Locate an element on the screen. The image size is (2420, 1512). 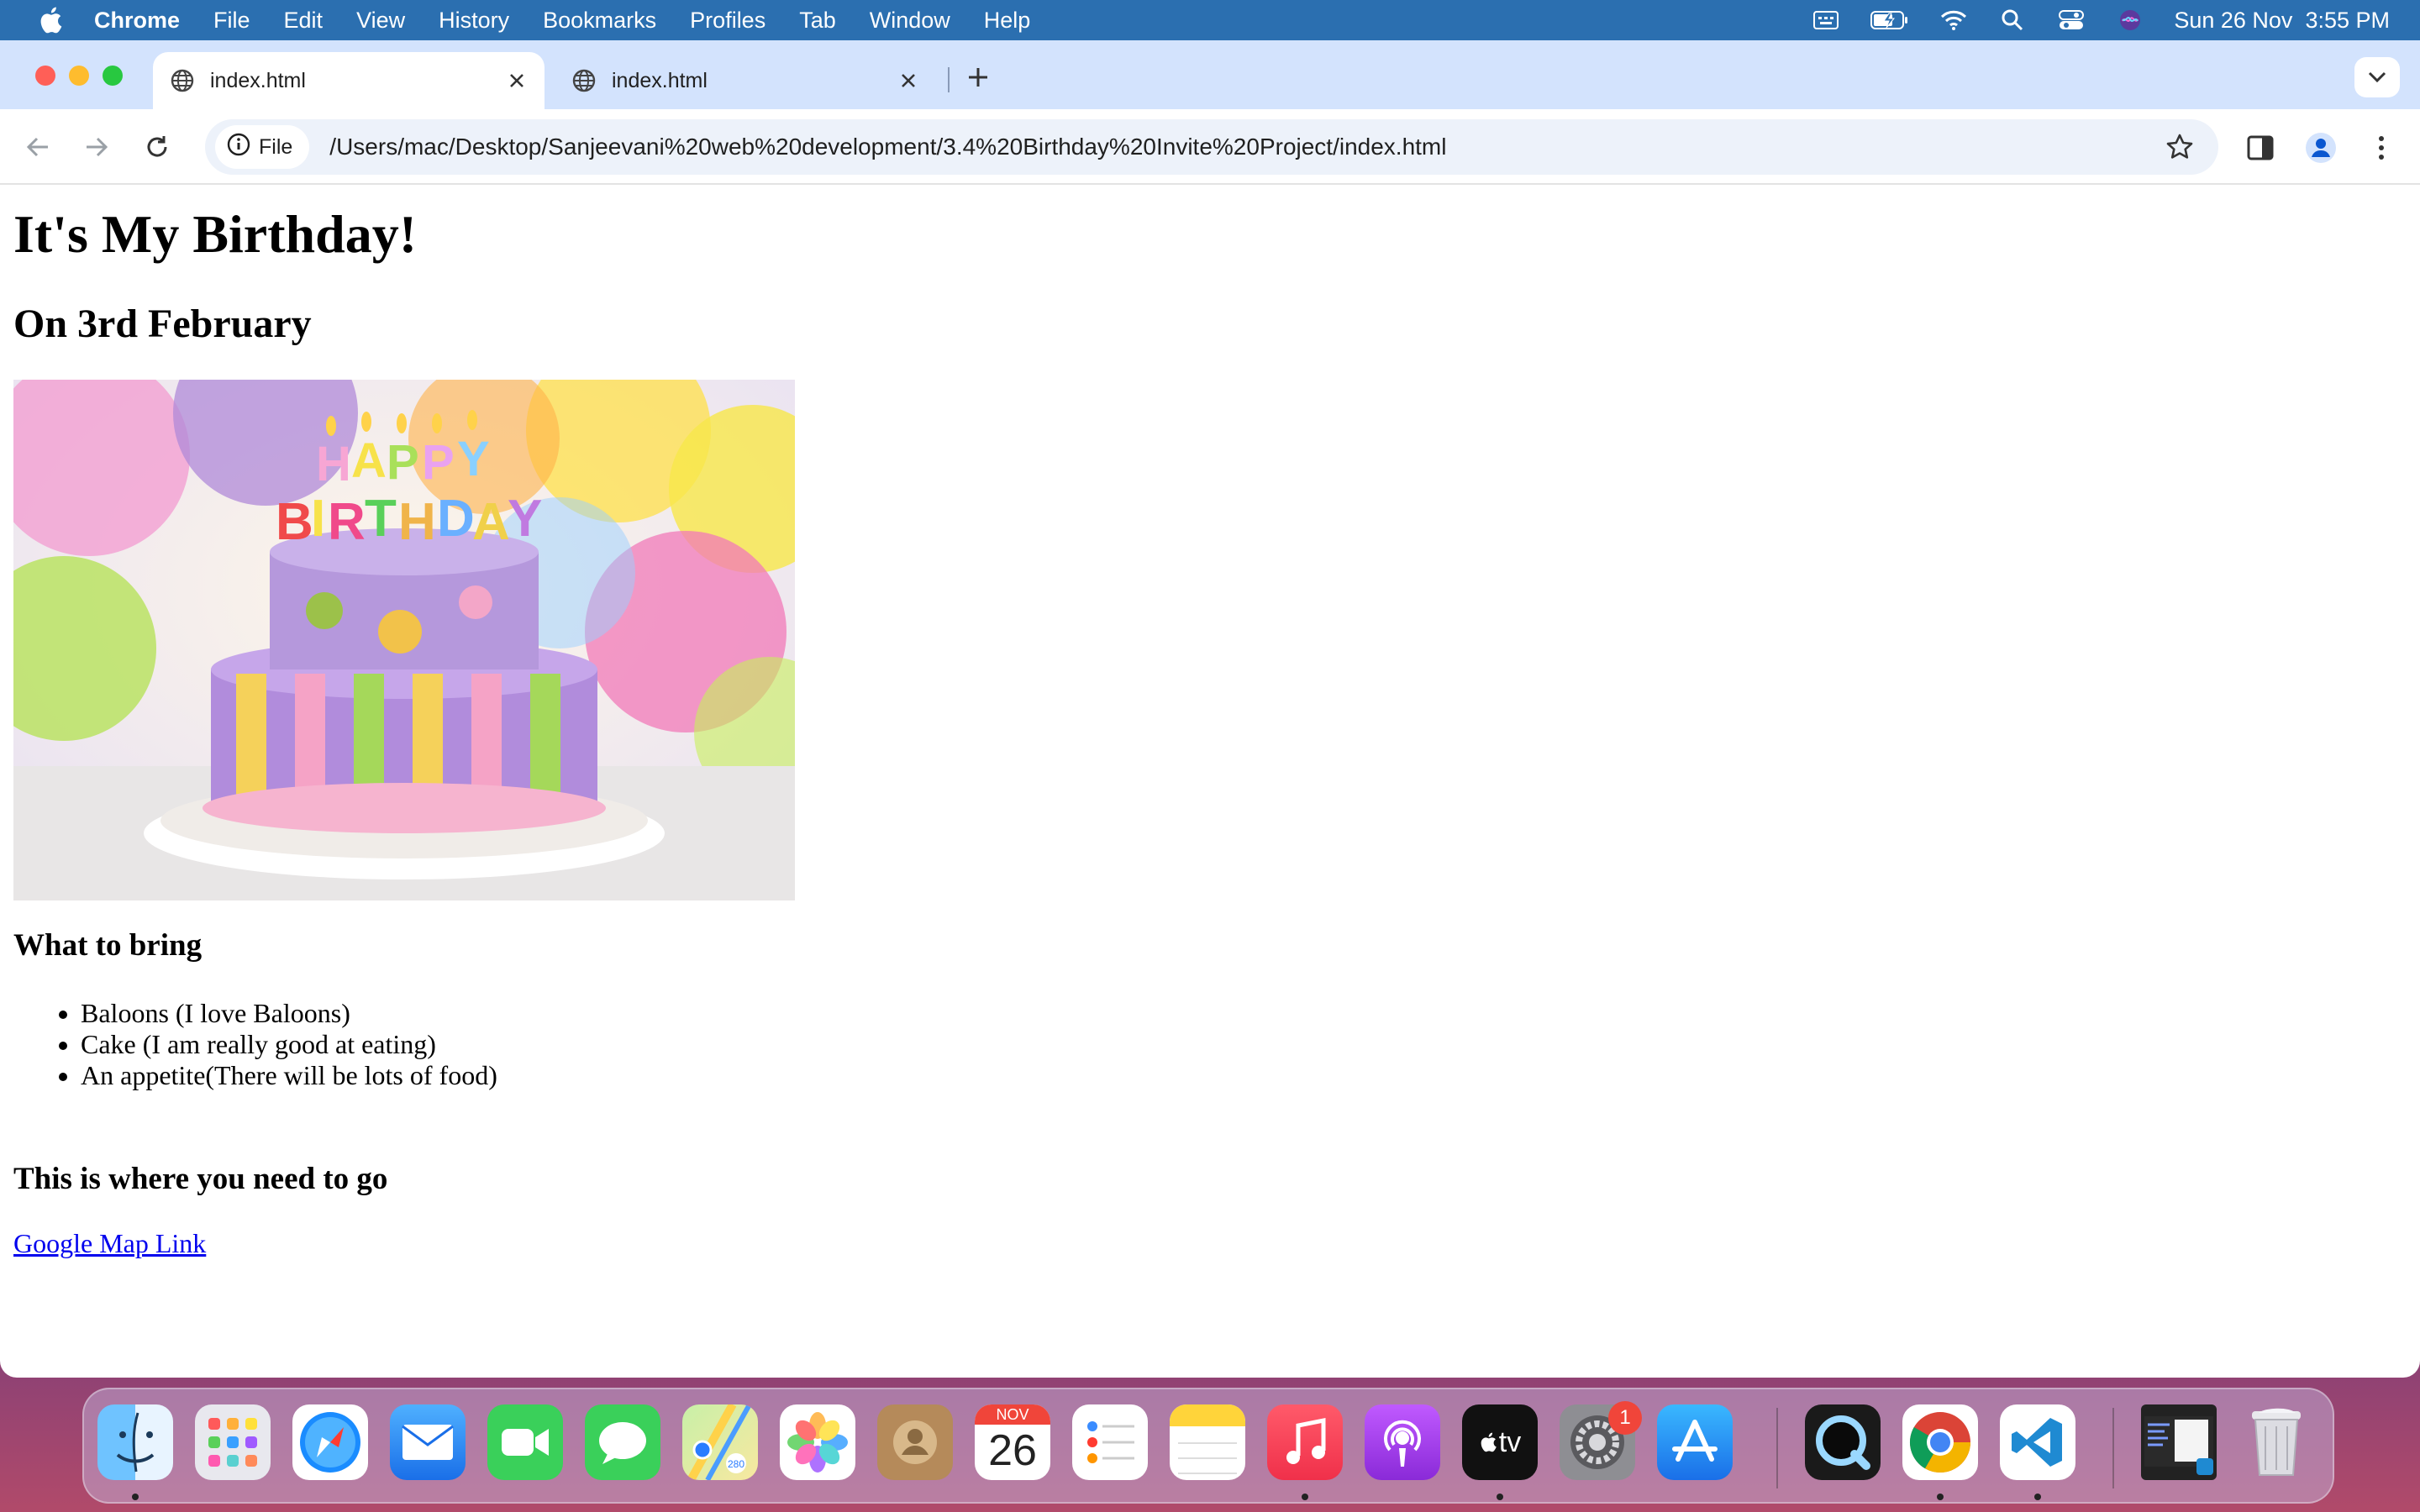
menu-tab: Tab is located at coordinates (817, 21).